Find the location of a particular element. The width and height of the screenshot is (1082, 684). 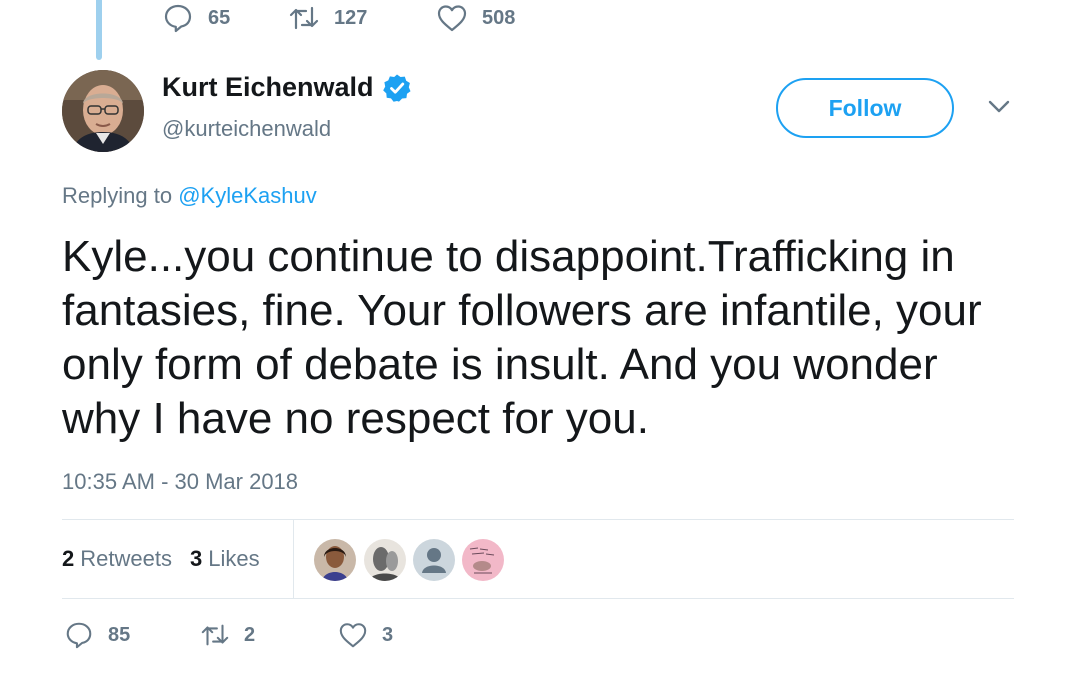

retweets-stat: 2 Retweets is located at coordinates (117, 559).